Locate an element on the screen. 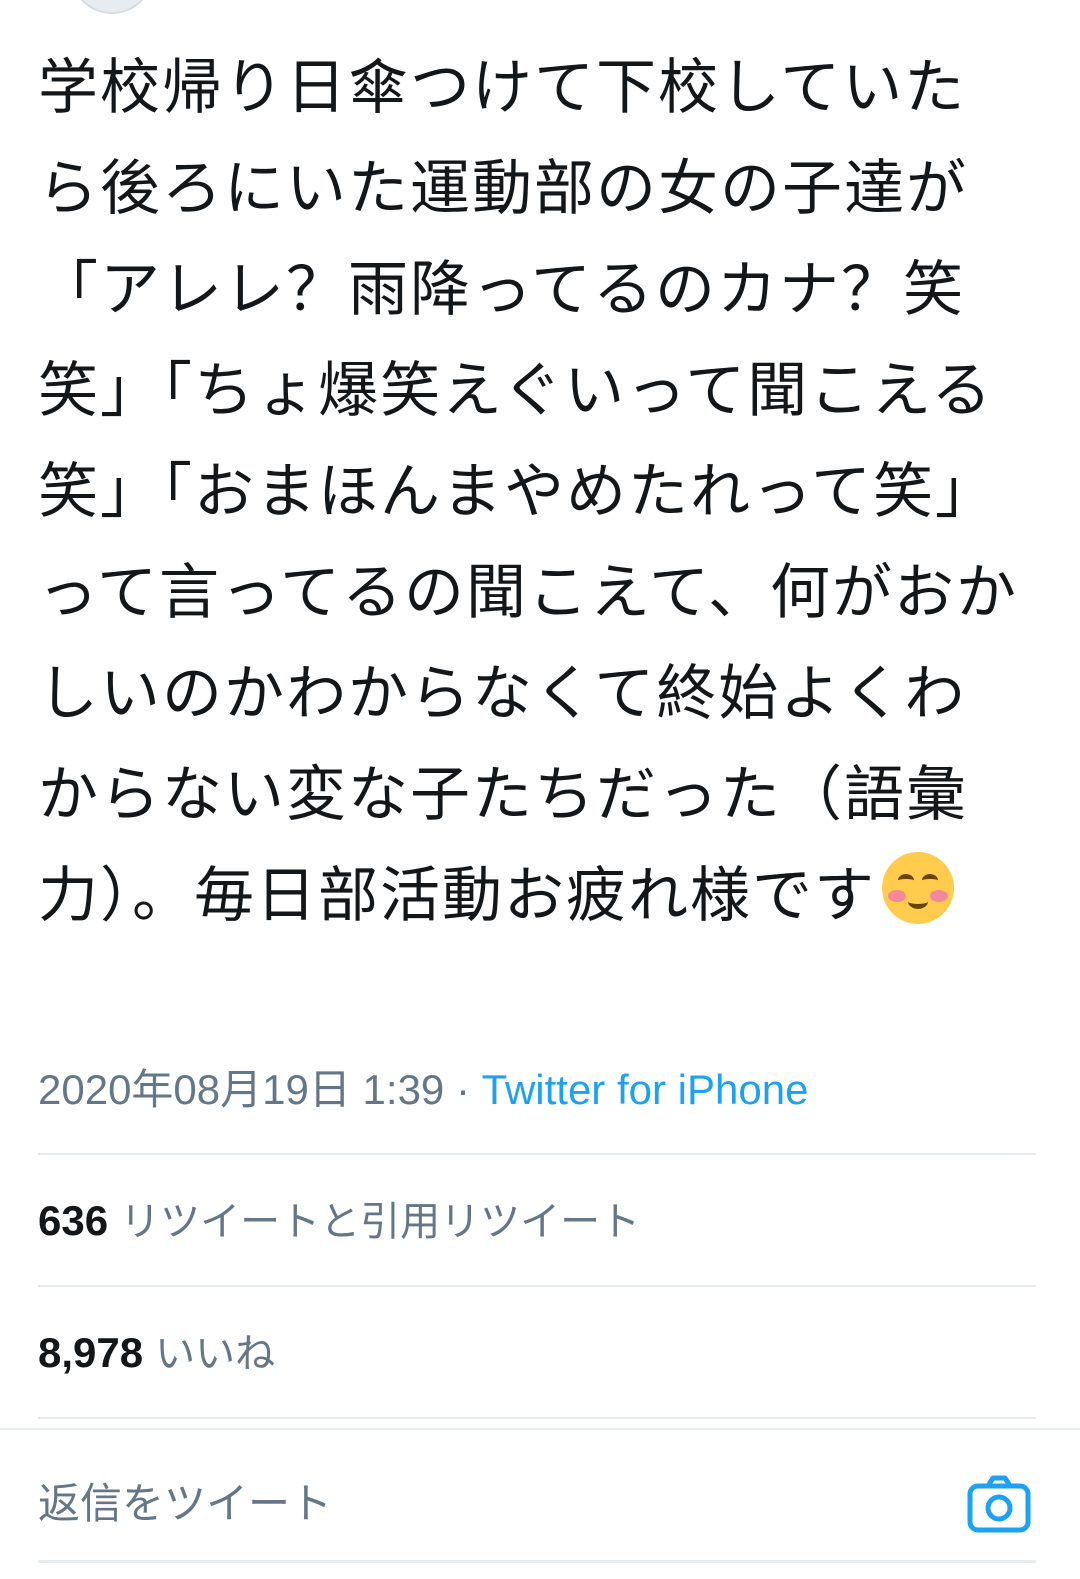  camera-button is located at coordinates (999, 1505).